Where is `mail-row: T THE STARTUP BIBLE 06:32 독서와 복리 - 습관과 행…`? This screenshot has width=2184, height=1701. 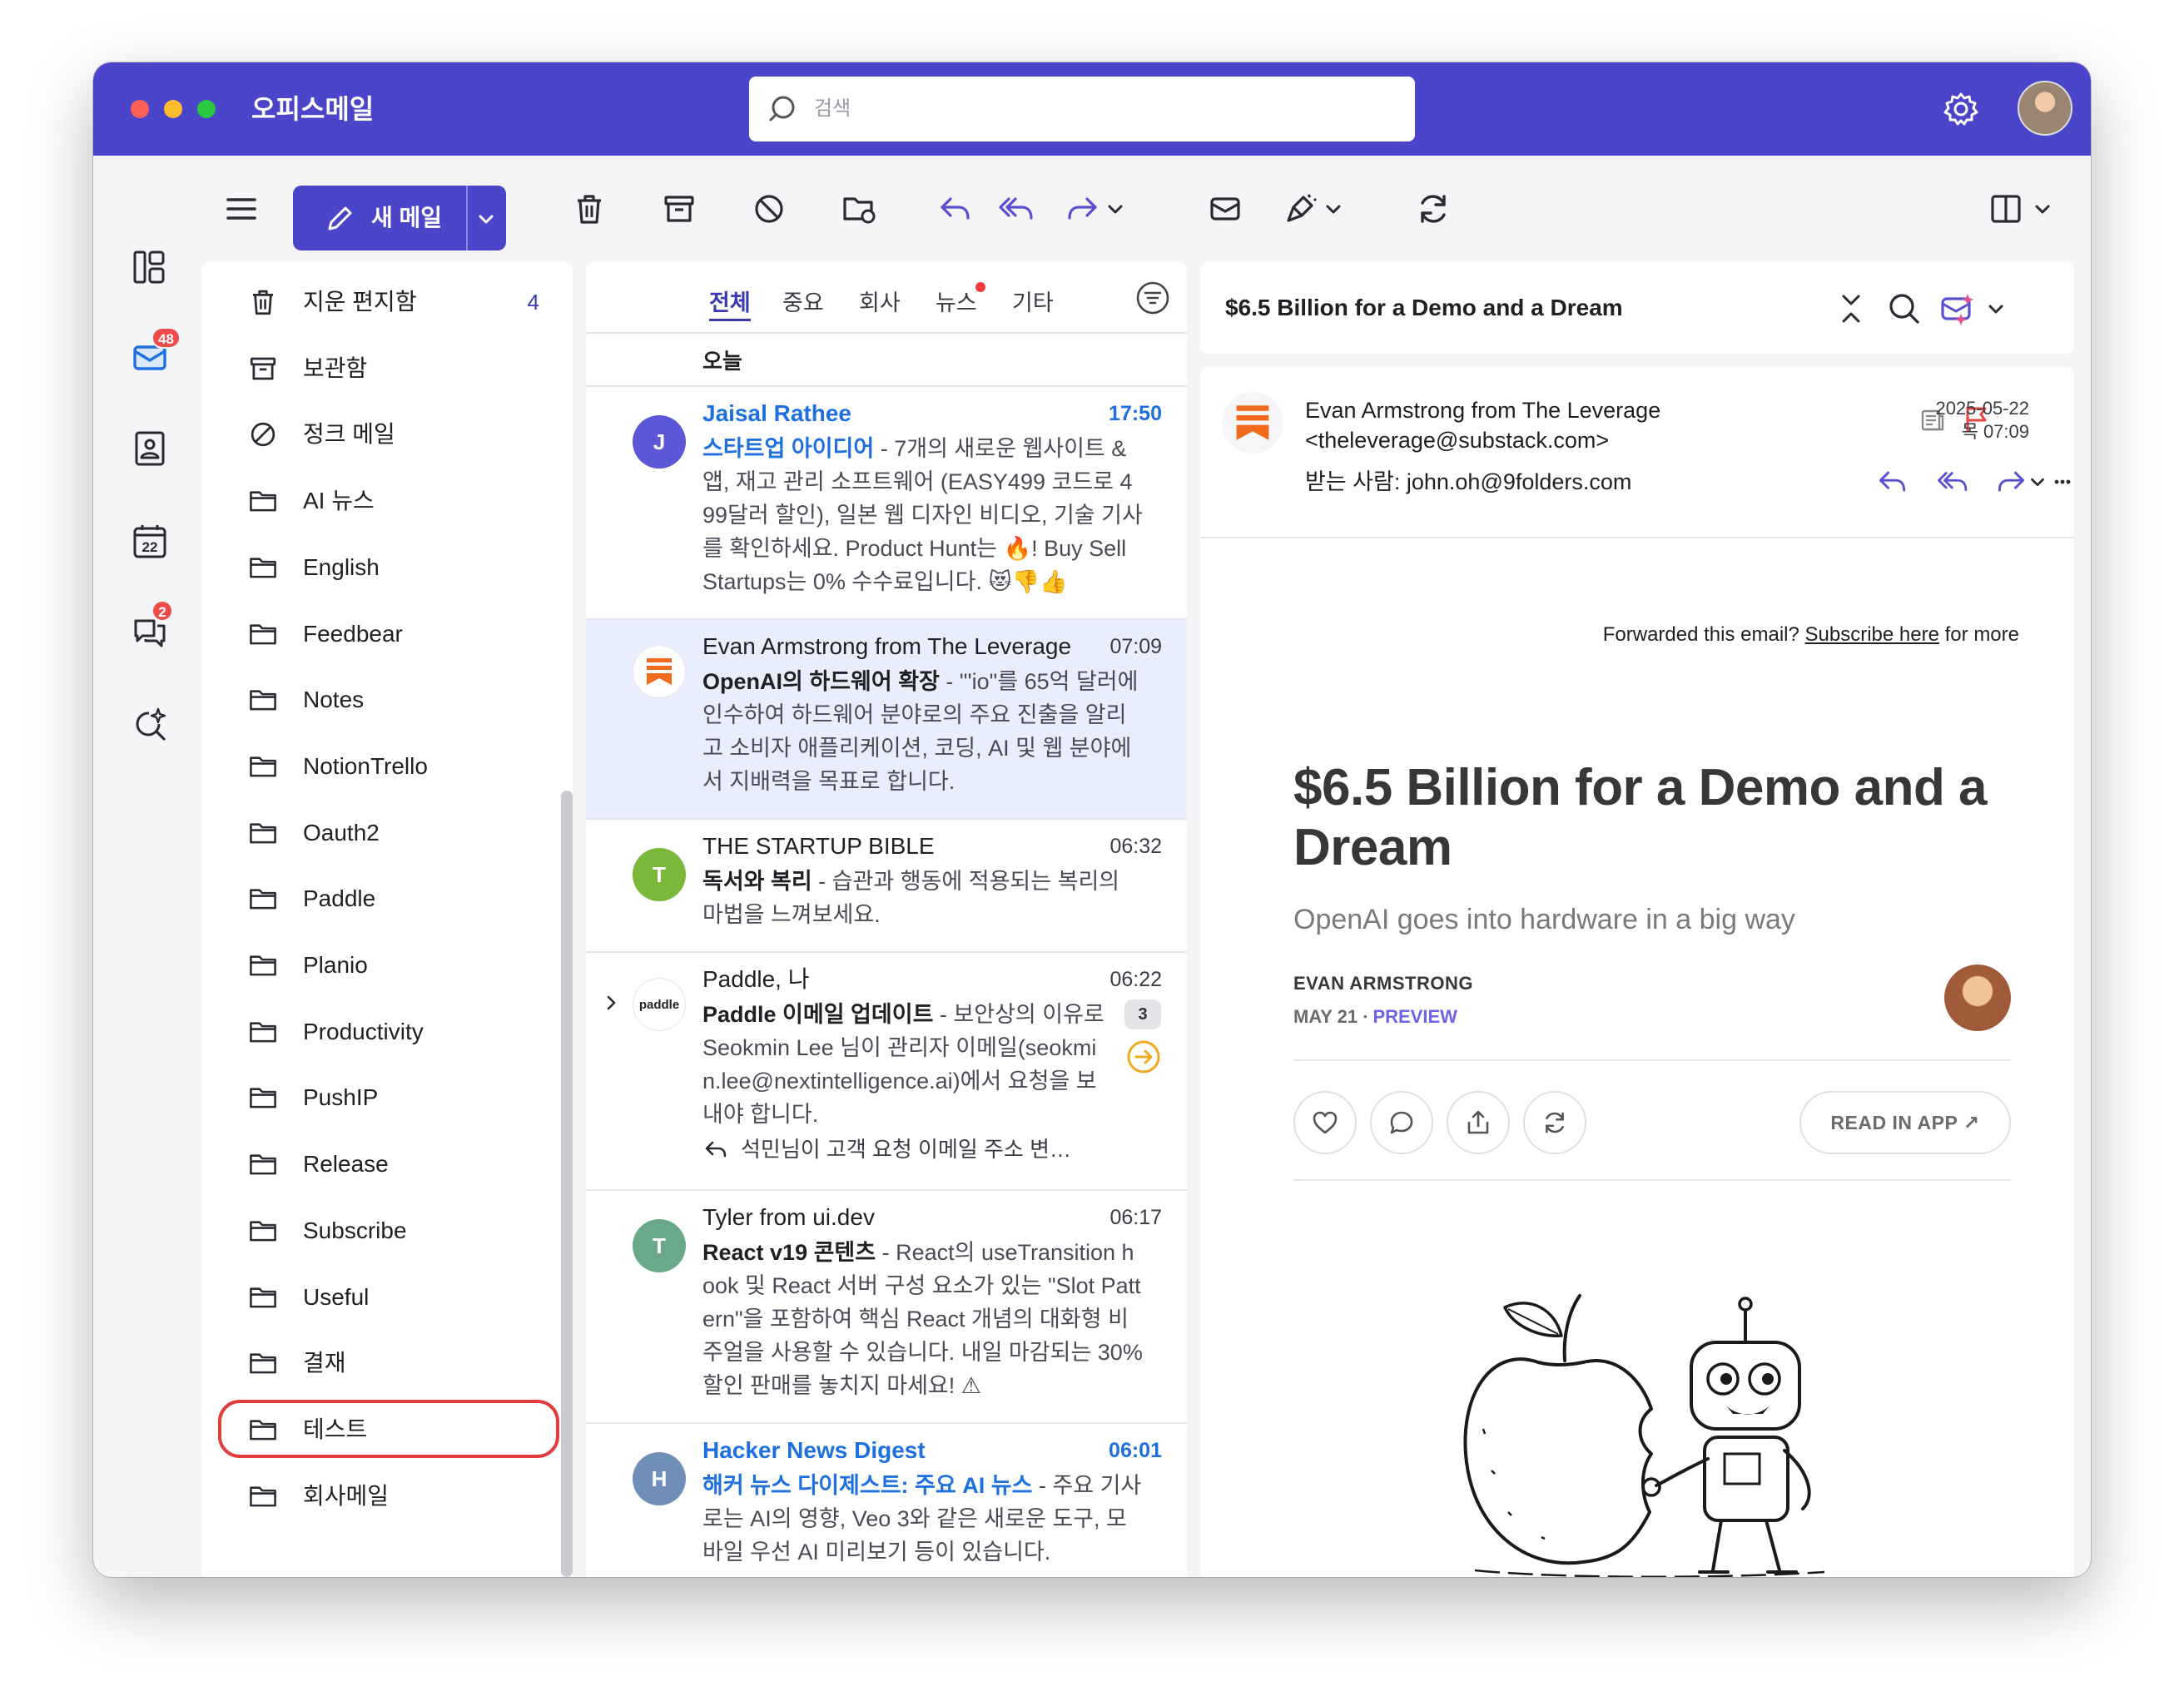 mail-row: T THE STARTUP BIBLE 06:32 독서와 복리 - 습관과 행… is located at coordinates (886, 887).